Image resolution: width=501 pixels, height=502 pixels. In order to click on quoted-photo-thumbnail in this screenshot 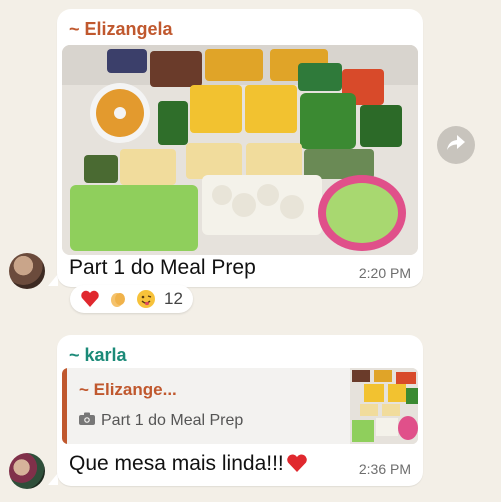, I will do `click(384, 406)`.